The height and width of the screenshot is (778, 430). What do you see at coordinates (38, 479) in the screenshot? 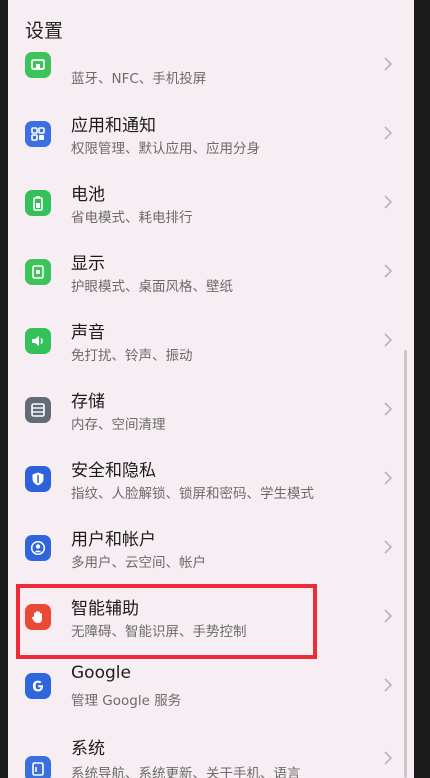
I see `shield-icon` at bounding box center [38, 479].